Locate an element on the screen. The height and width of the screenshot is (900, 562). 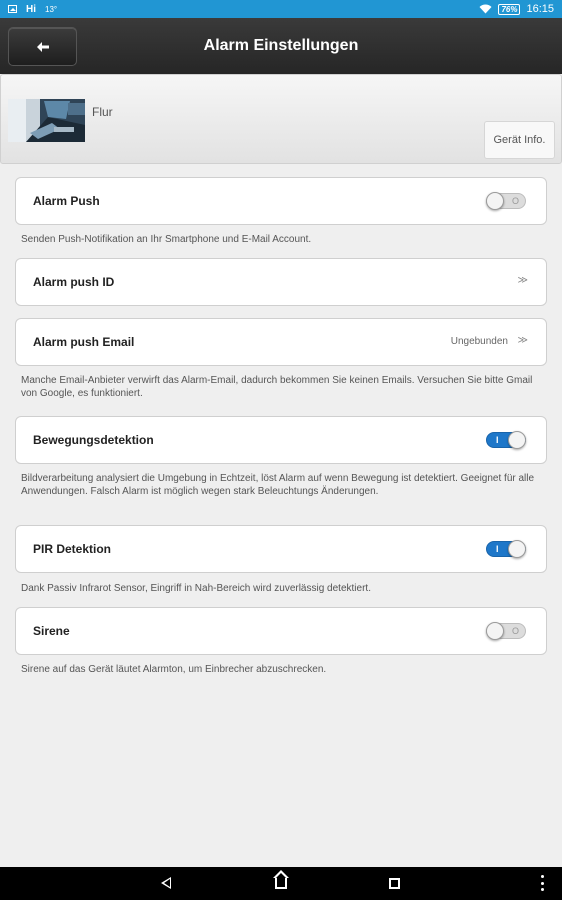
device-header: Flur Gerät Info. is located at coordinates (281, 119).